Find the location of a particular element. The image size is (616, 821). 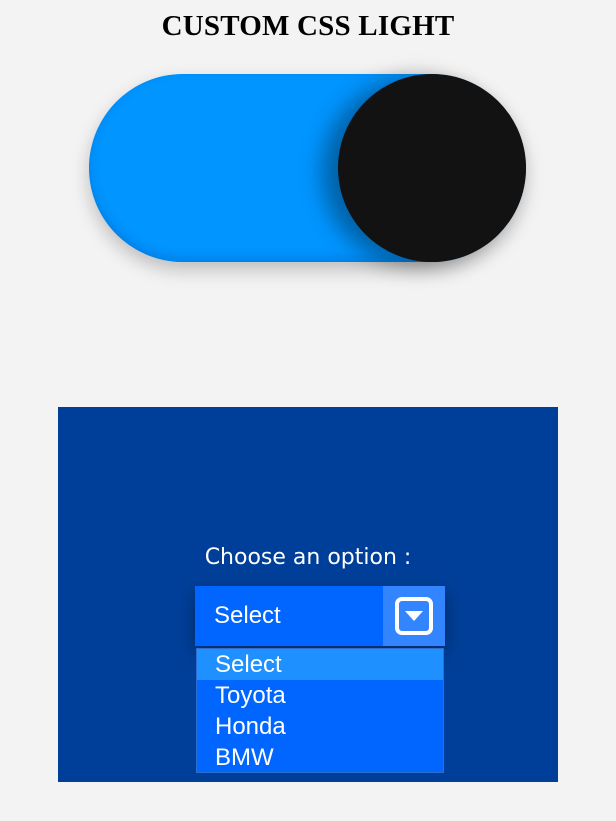

option-bmw: BMW is located at coordinates (320, 757).